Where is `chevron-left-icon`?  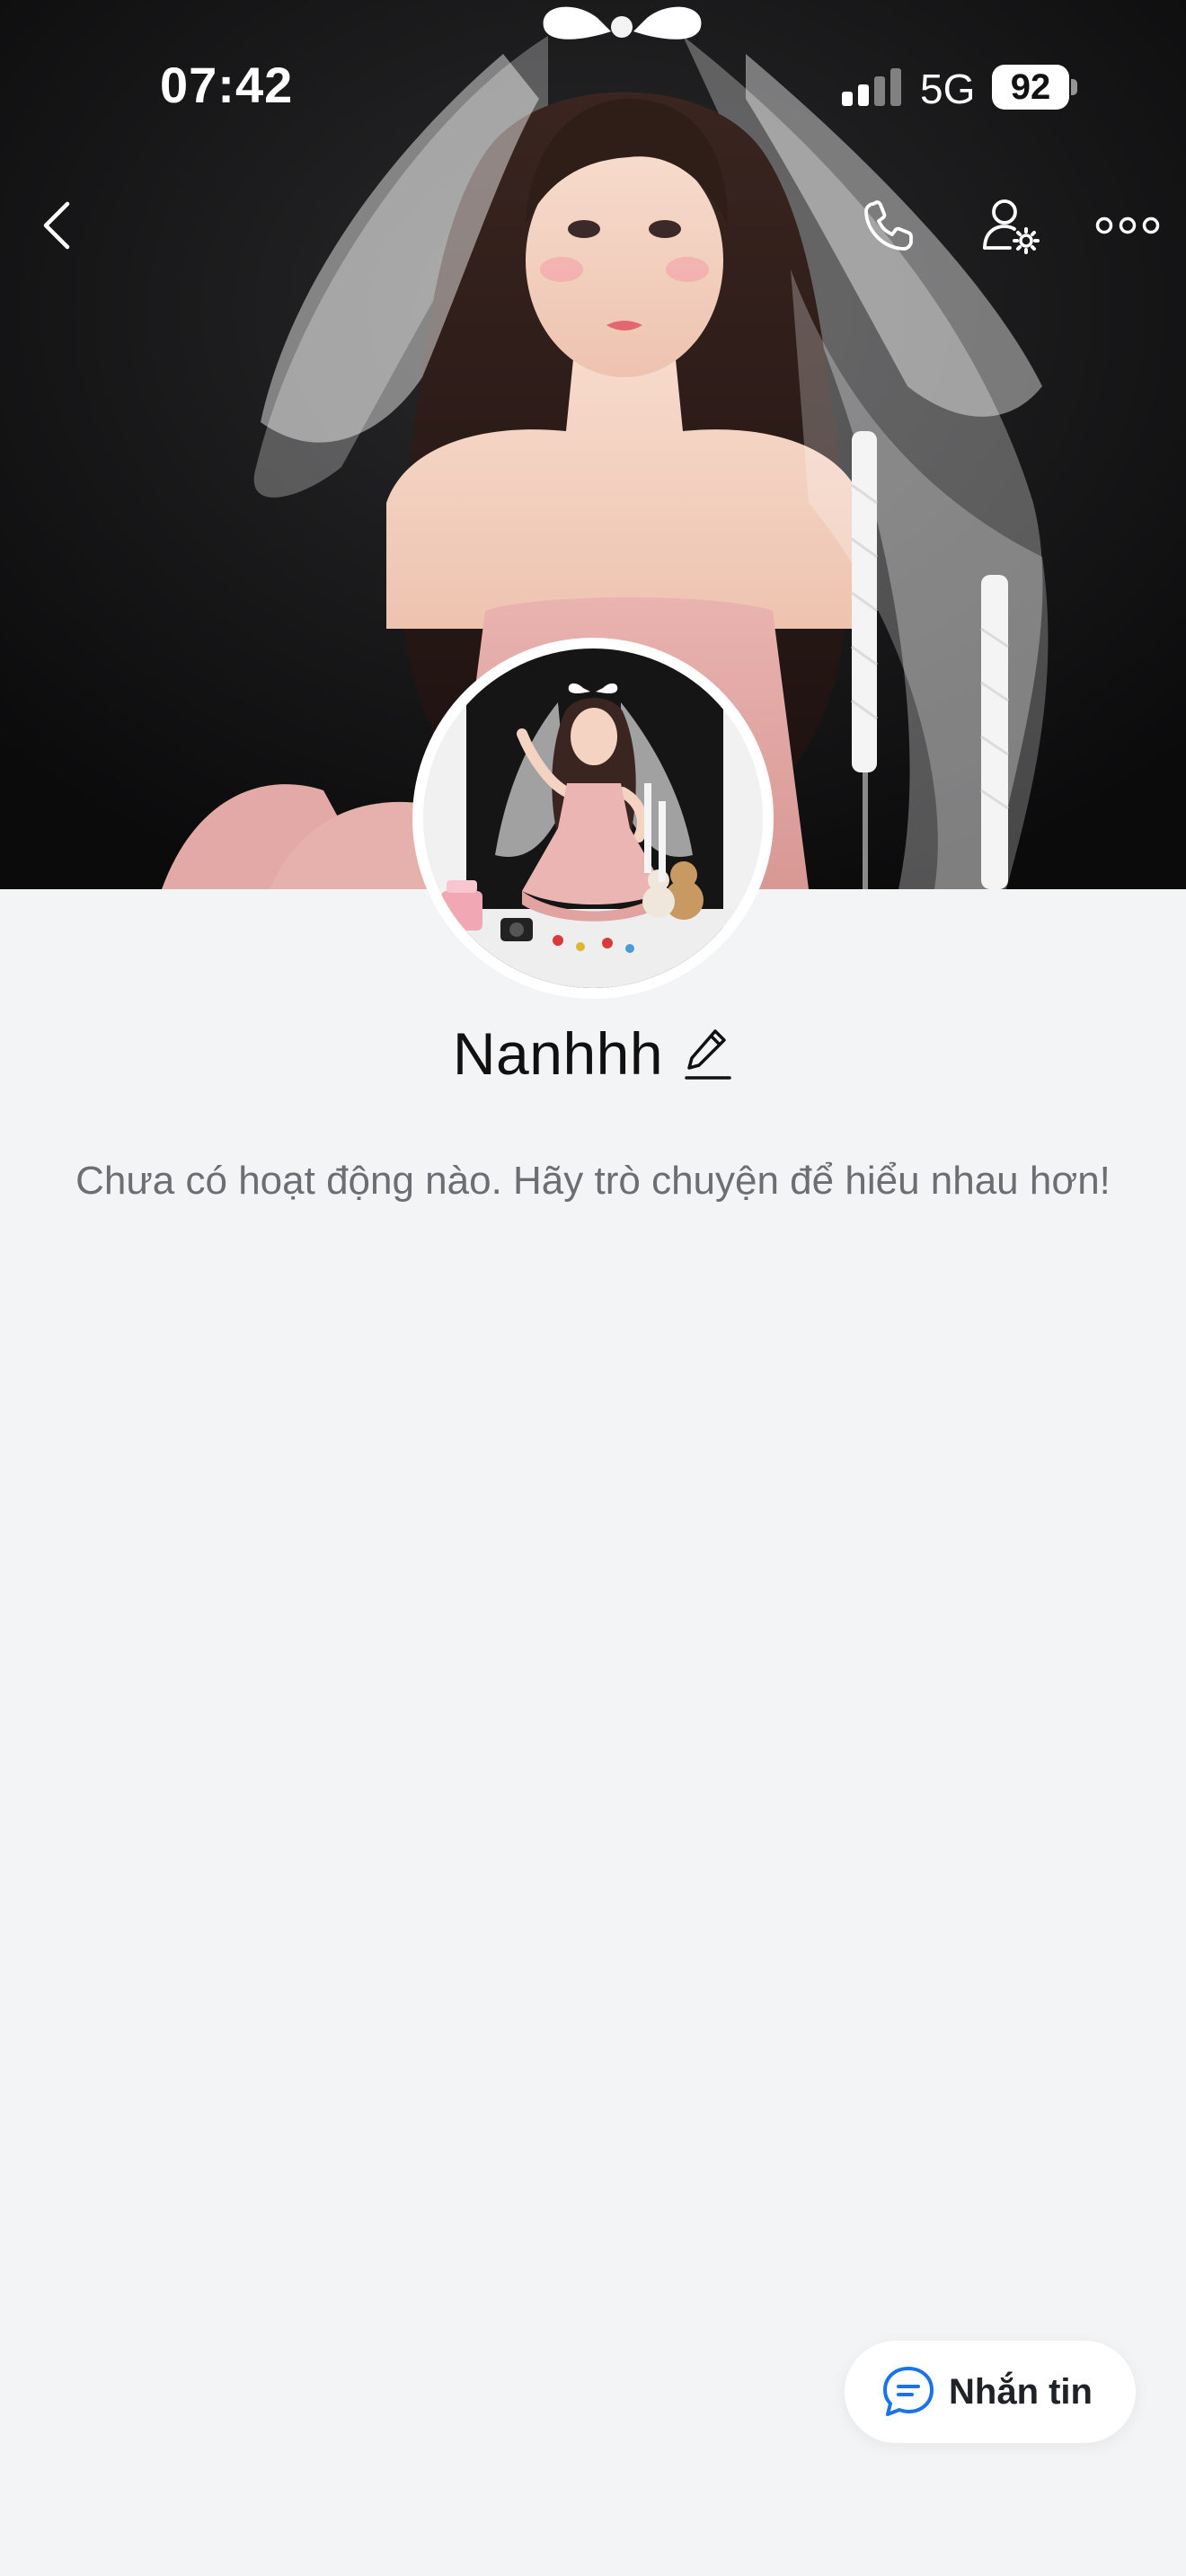 chevron-left-icon is located at coordinates (56, 225).